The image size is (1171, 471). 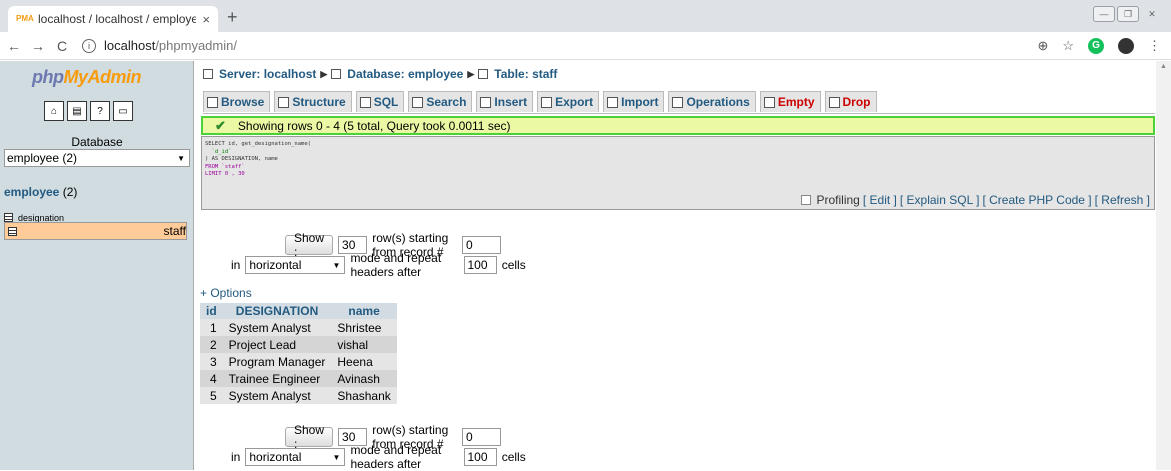 I want to click on logo-php: php, so click(x=48, y=77).